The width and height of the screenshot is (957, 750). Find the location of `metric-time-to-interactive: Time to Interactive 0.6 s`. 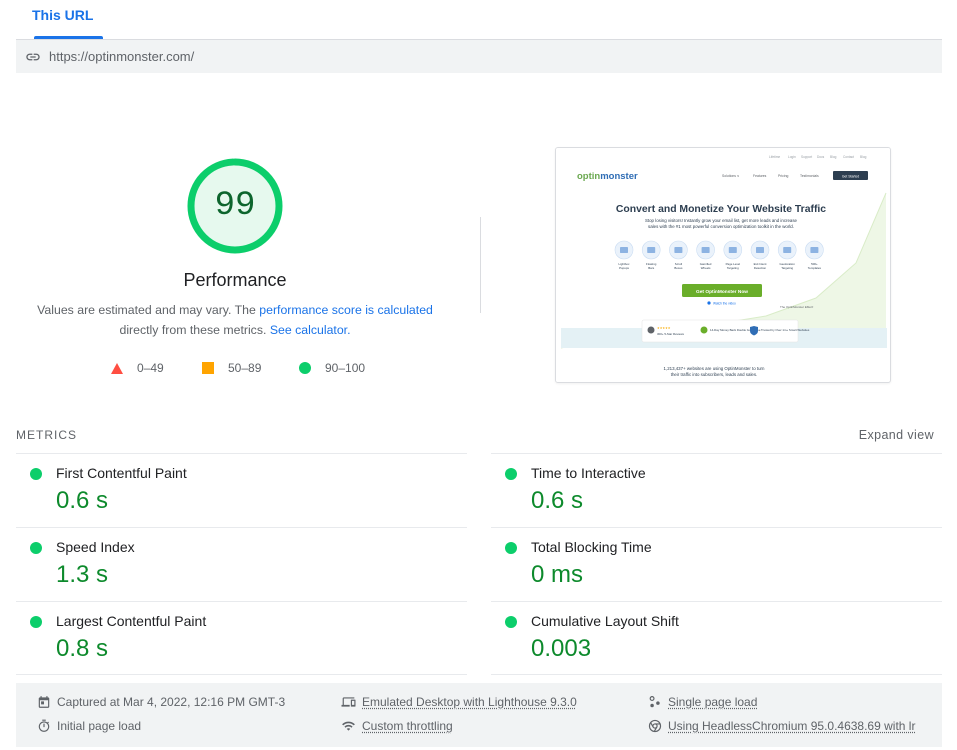

metric-time-to-interactive: Time to Interactive 0.6 s is located at coordinates (716, 490).